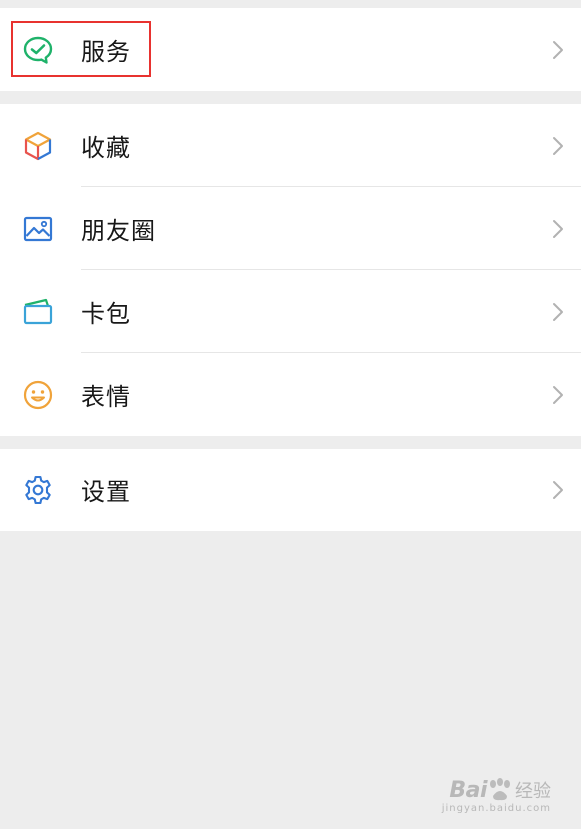 This screenshot has height=829, width=581. I want to click on menu-item-stickers: 表情, so click(290, 394).